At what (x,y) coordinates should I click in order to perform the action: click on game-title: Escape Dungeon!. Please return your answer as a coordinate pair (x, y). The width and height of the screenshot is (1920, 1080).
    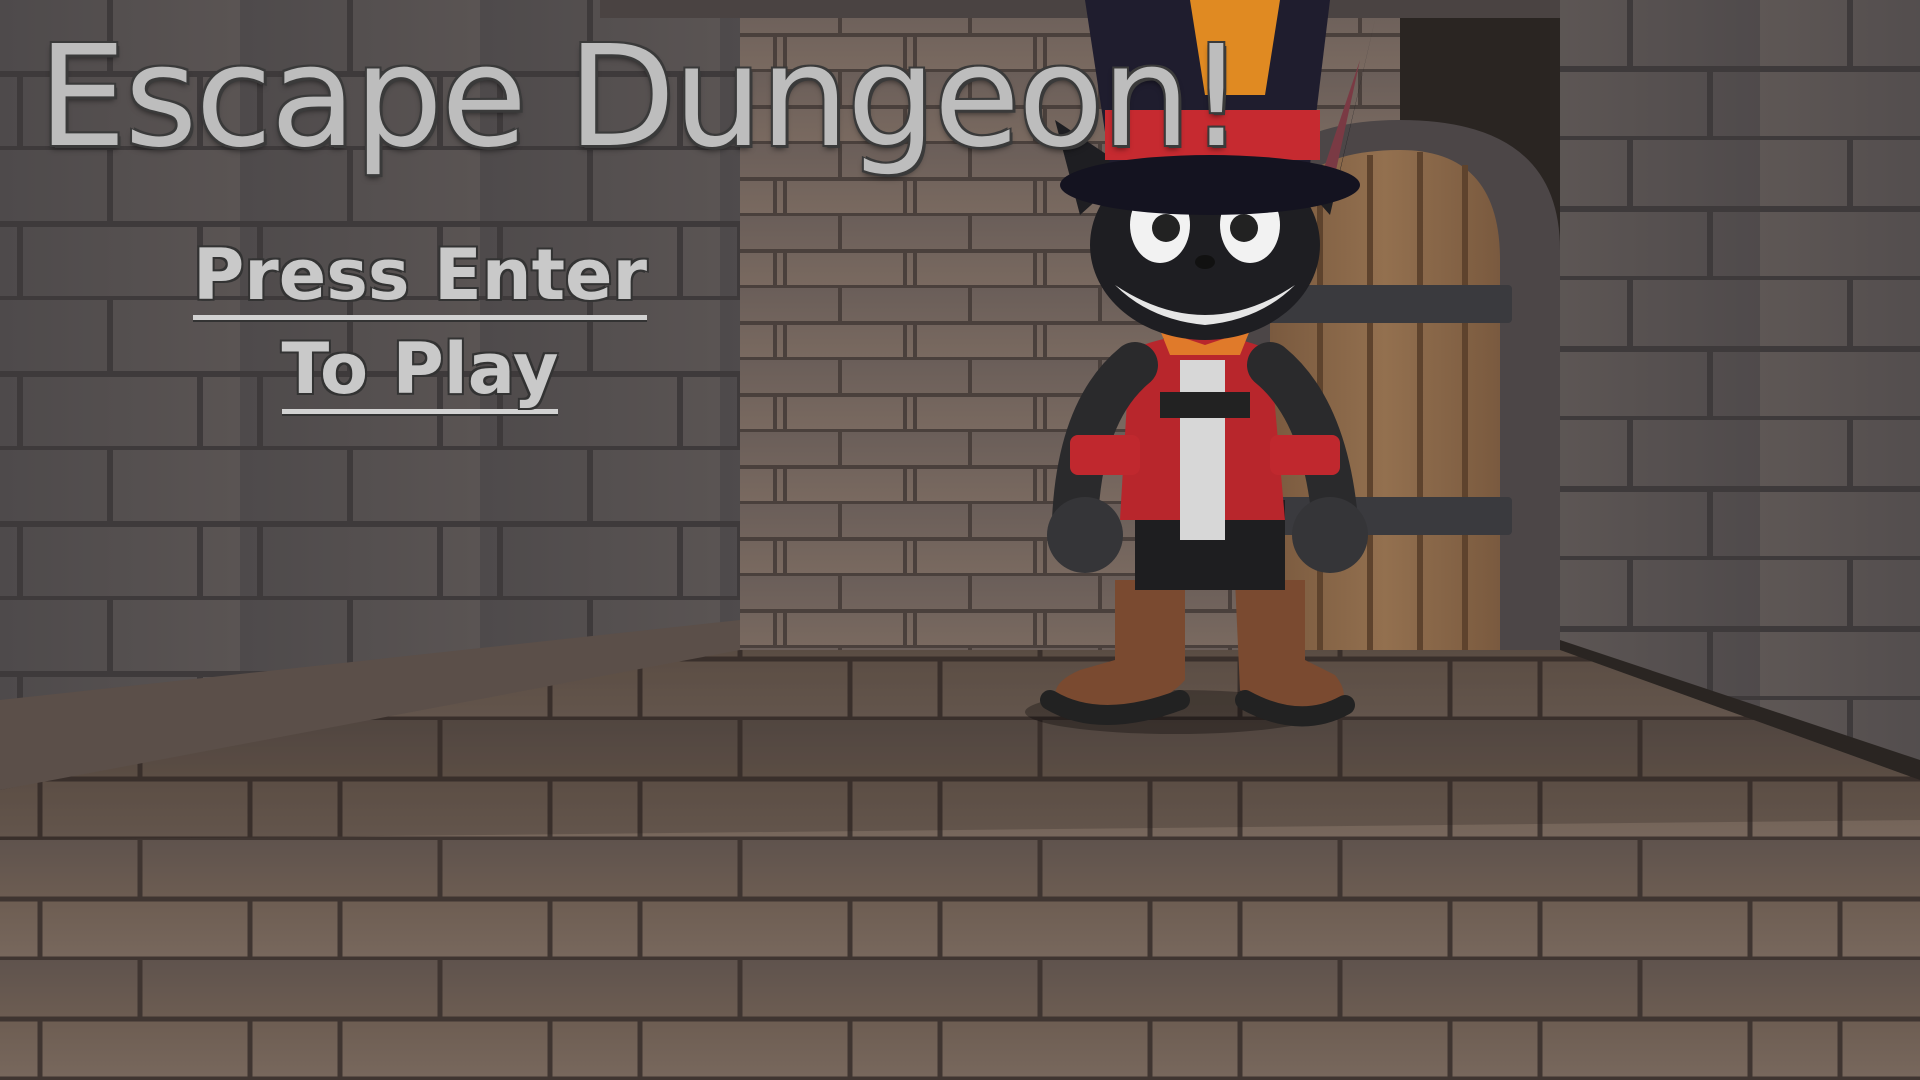
    Looking at the image, I should click on (641, 97).